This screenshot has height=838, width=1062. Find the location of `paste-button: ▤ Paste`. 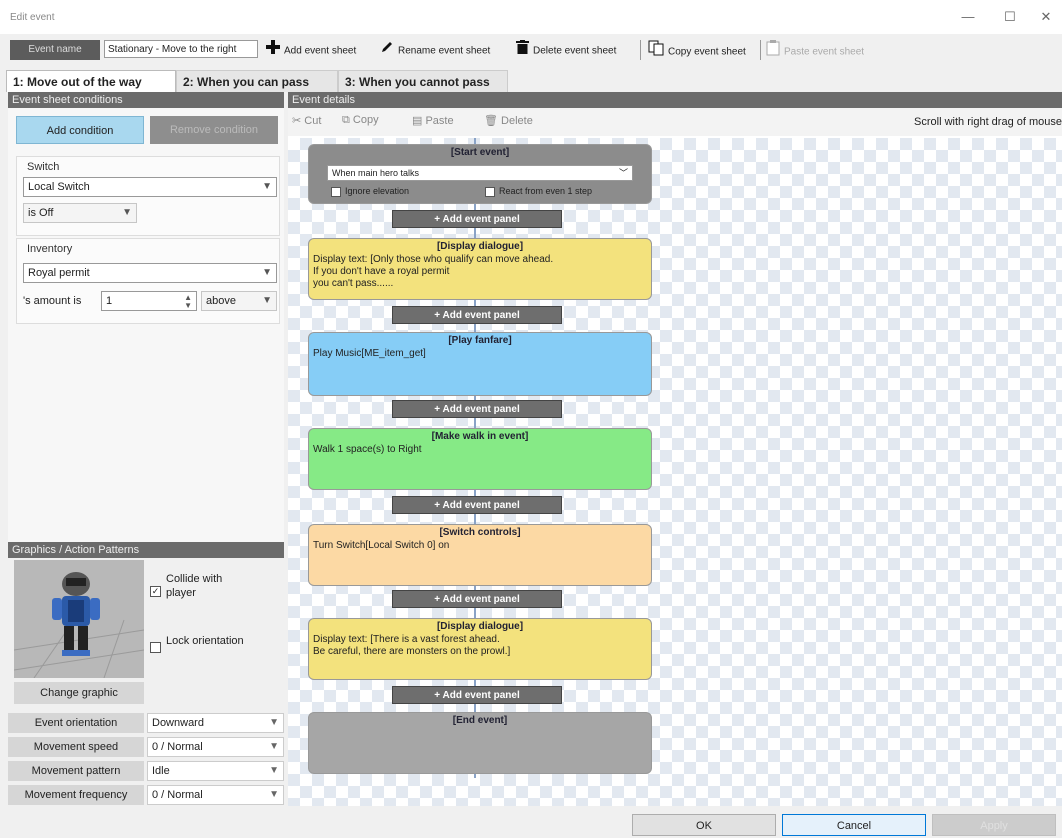

paste-button: ▤ Paste is located at coordinates (433, 120).